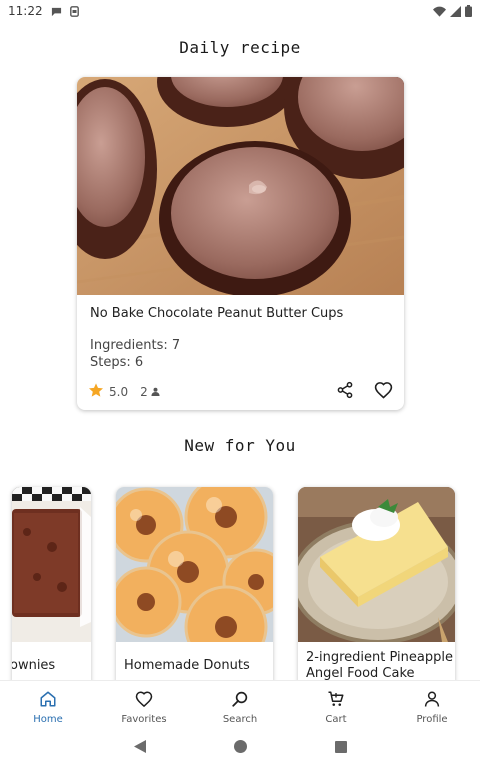  Describe the element at coordinates (217, 313) in the screenshot. I see `recipe-name: No Bake Chocolate Peanut Butter Cups` at that location.